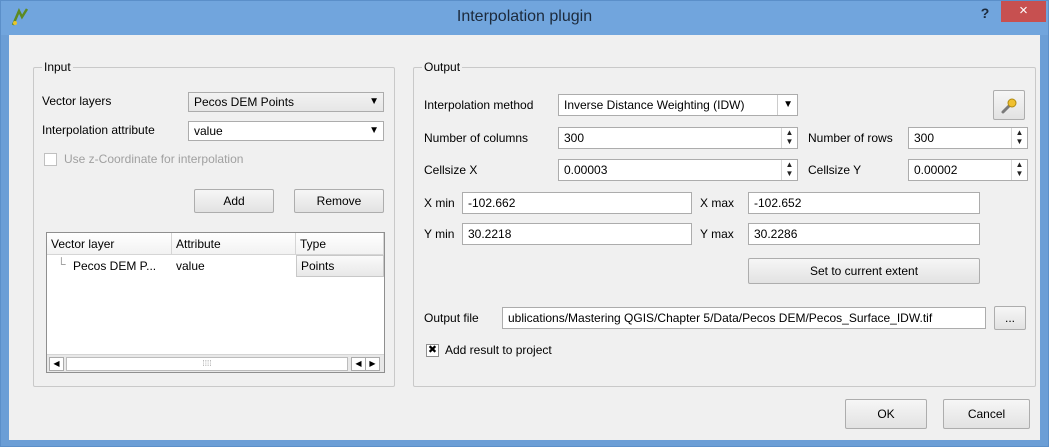  Describe the element at coordinates (61, 264) in the screenshot. I see `tree-branch-icon: └` at that location.